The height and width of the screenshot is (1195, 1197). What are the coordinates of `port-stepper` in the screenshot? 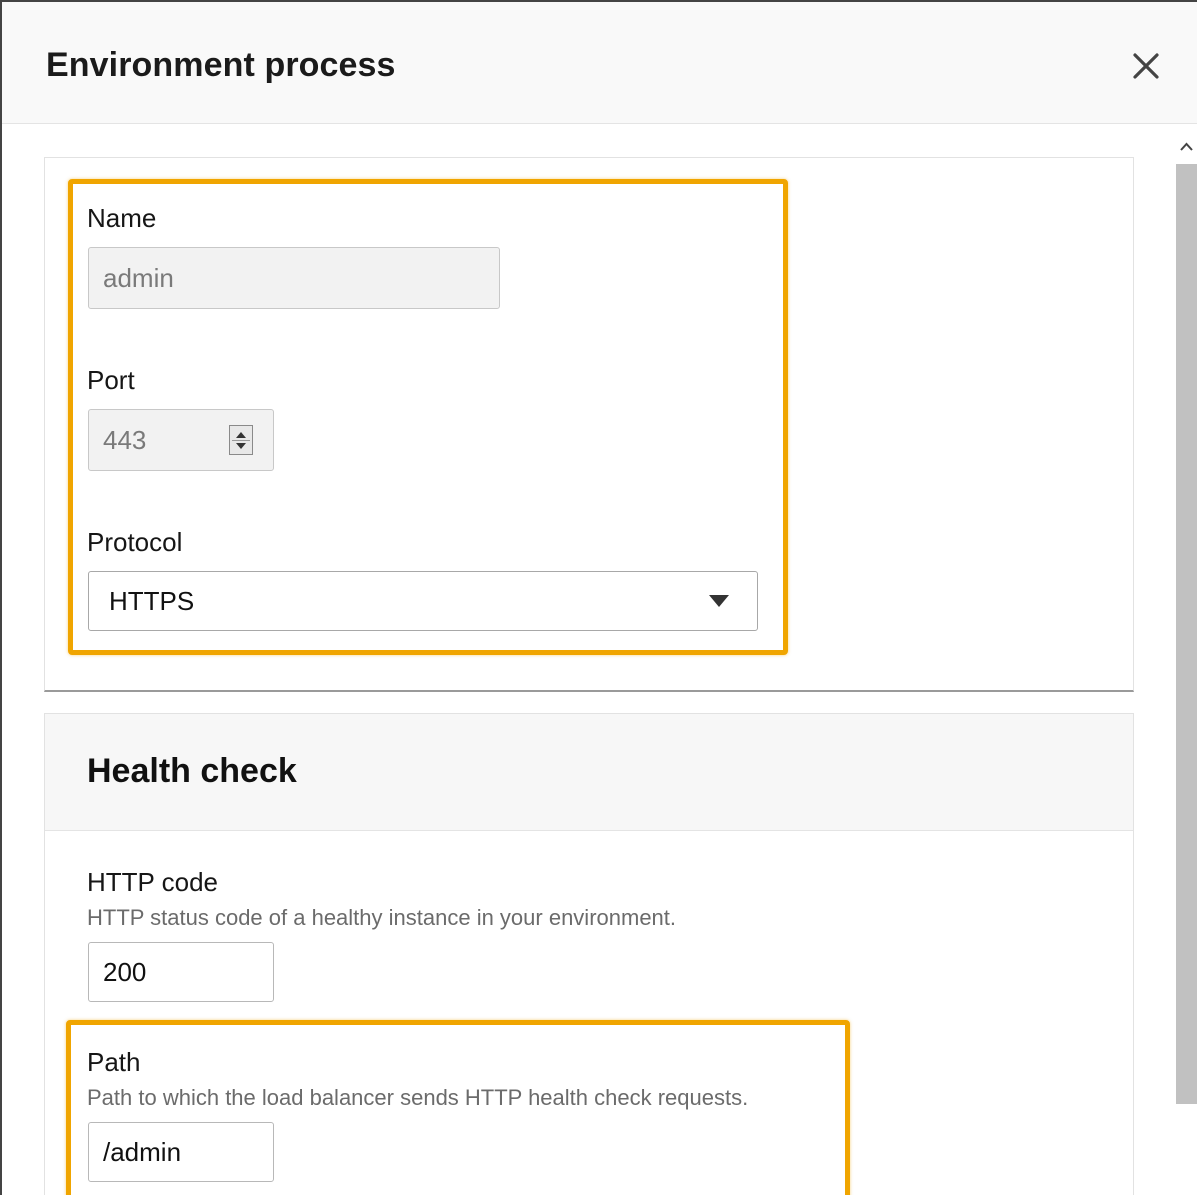 It's located at (241, 440).